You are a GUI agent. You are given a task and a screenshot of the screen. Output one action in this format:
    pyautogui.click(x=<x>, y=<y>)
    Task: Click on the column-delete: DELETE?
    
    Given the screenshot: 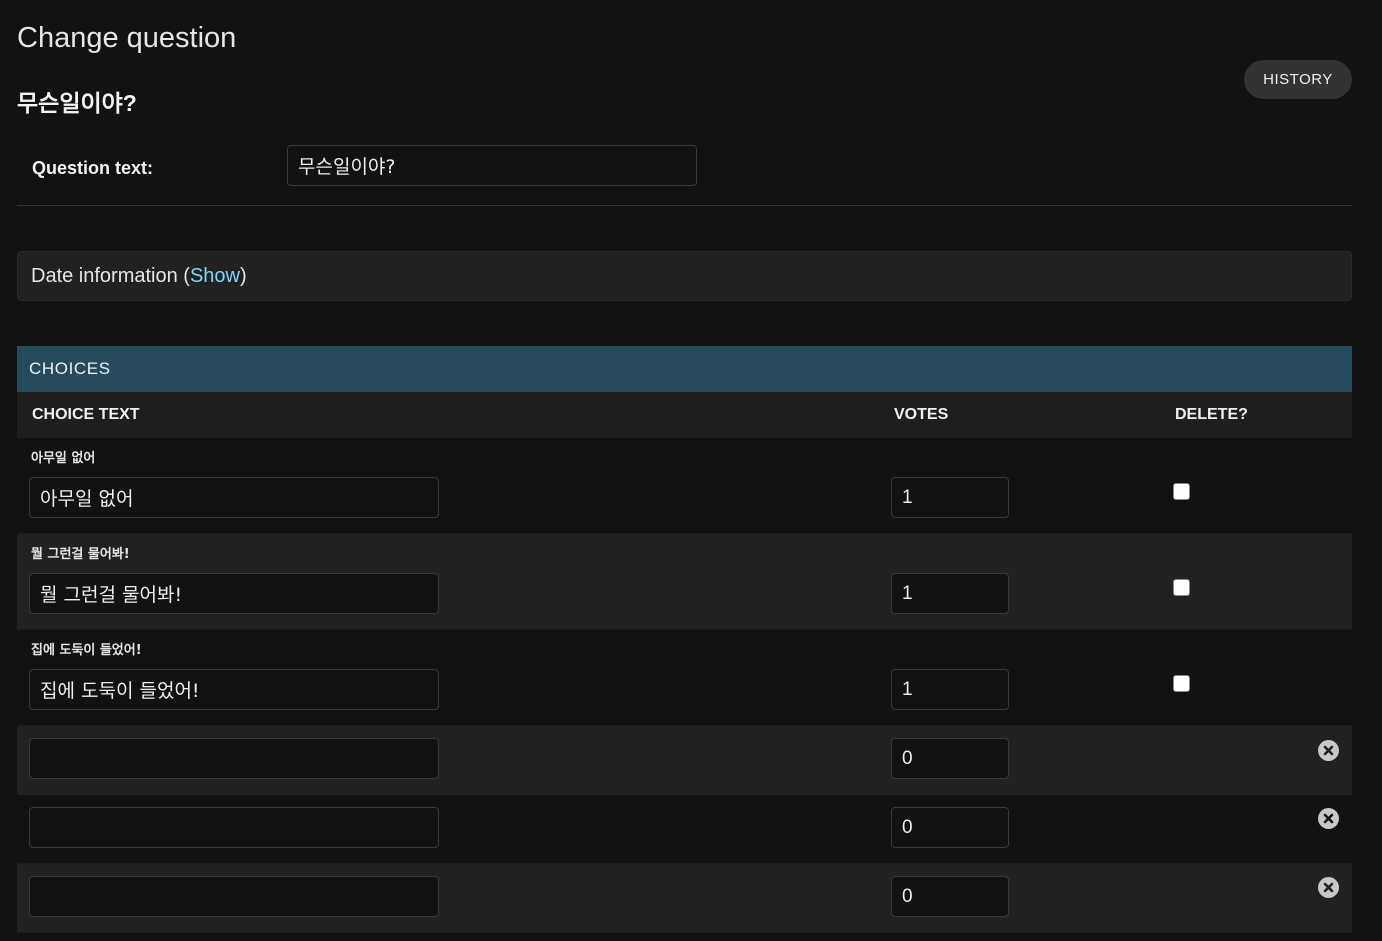 What is the action you would take?
    pyautogui.click(x=1211, y=414)
    